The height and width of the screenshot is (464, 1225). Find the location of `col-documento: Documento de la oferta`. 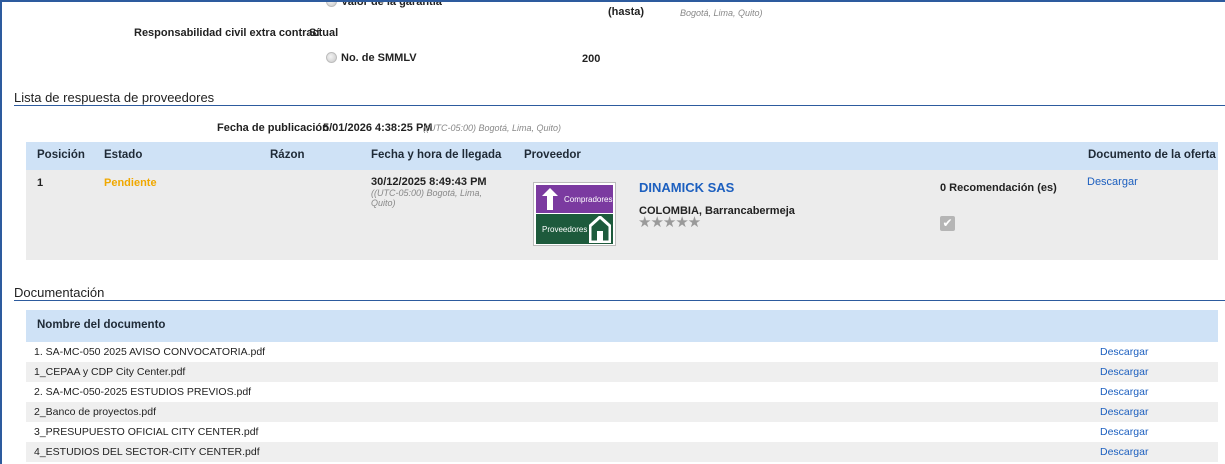

col-documento: Documento de la oferta is located at coordinates (1152, 155).